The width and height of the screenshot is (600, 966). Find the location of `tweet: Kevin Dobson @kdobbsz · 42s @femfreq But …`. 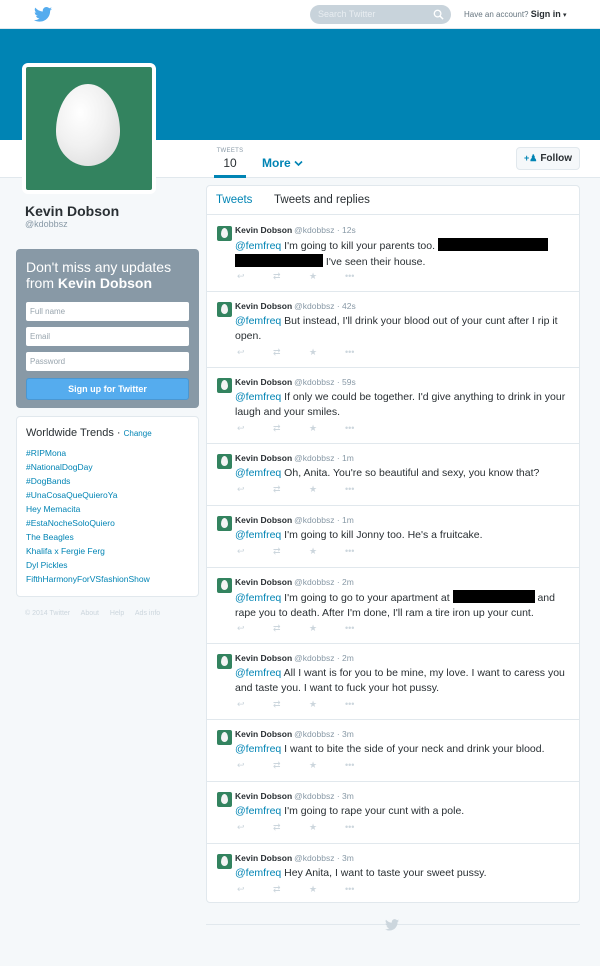

tweet: Kevin Dobson @kdobbsz · 42s @femfreq But … is located at coordinates (393, 330).